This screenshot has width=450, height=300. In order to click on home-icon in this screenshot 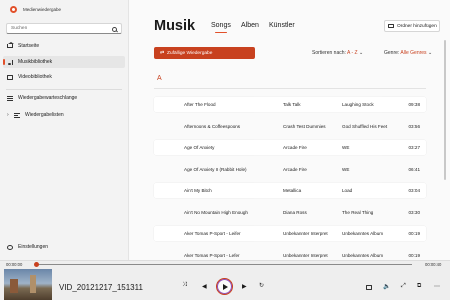, I will do `click(10, 44)`.